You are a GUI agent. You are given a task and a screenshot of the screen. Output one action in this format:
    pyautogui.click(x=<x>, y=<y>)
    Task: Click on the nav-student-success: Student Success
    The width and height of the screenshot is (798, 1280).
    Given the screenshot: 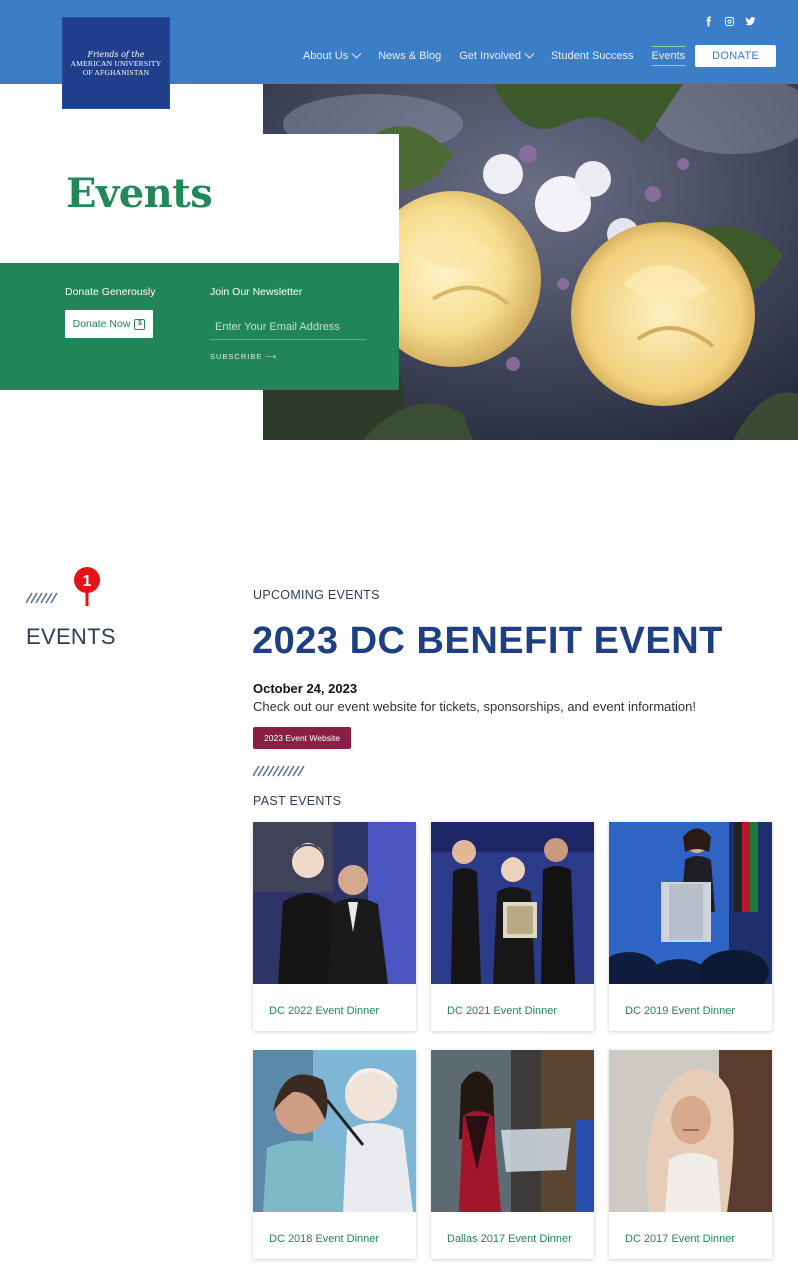 What is the action you would take?
    pyautogui.click(x=592, y=56)
    